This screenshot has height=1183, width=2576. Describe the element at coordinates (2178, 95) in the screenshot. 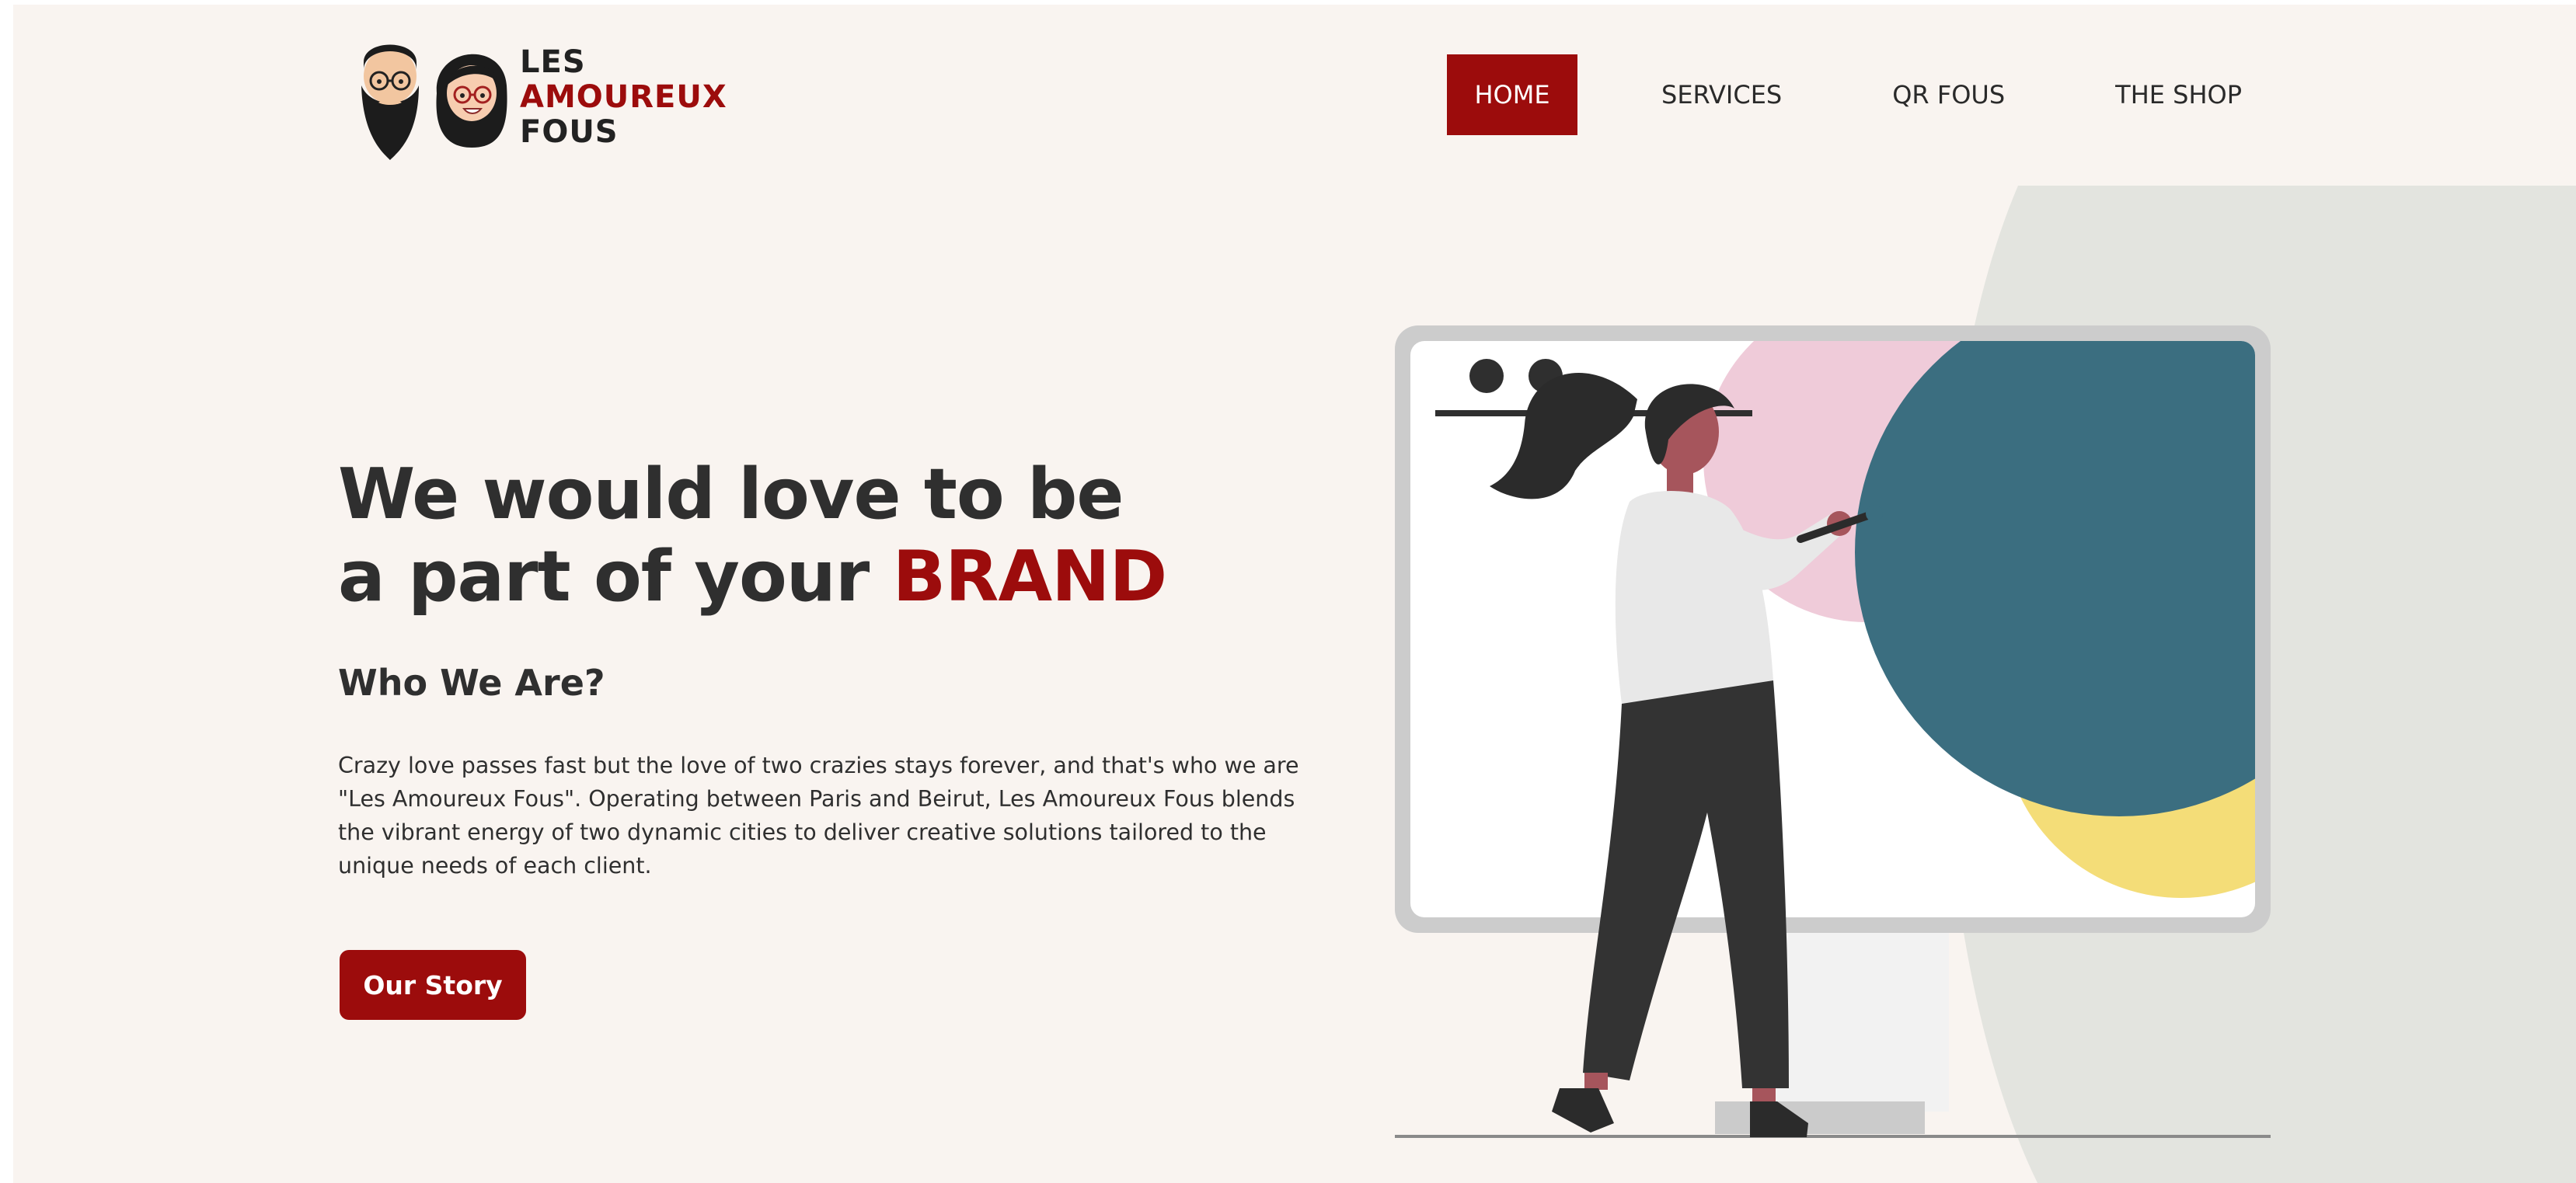

I see `nav-item-the-shop: THE SHOP` at that location.